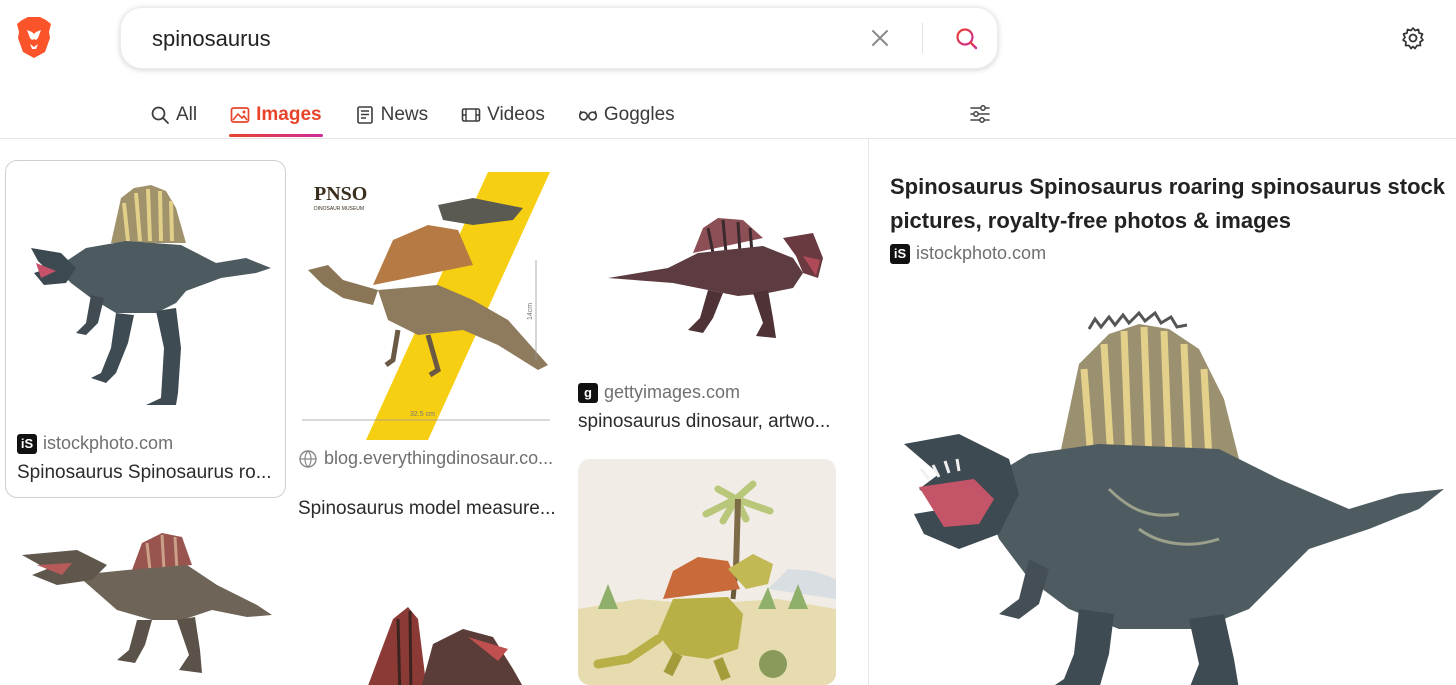 This screenshot has width=1456, height=685. Describe the element at coordinates (516, 114) in the screenshot. I see `tab-label: Videos` at that location.